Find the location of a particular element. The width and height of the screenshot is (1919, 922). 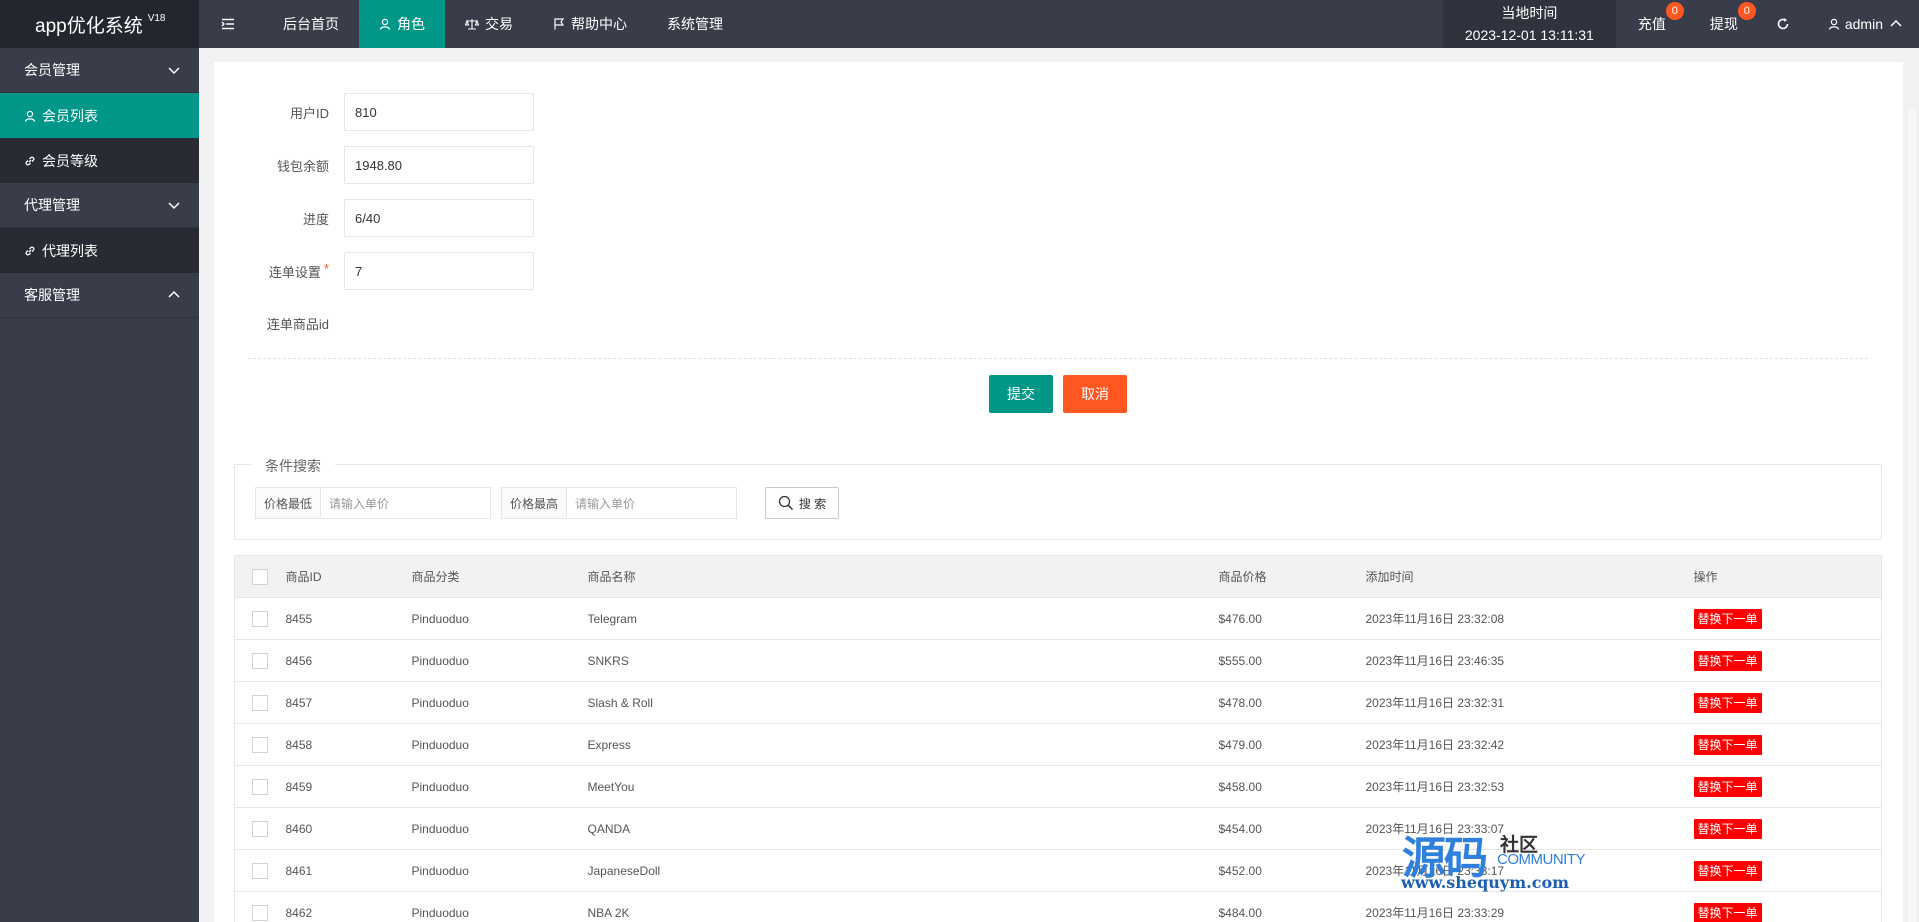

select-all-checkbox is located at coordinates (260, 576).